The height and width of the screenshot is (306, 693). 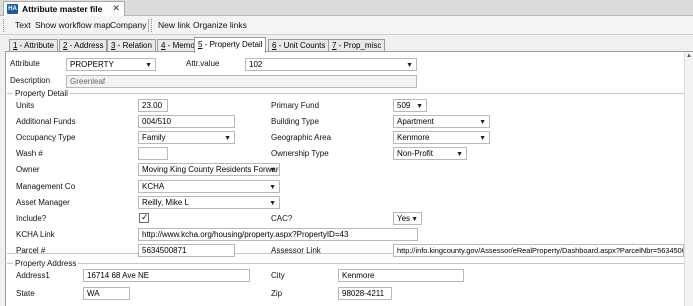 I want to click on document-title: Attribute master file, so click(x=62, y=9).